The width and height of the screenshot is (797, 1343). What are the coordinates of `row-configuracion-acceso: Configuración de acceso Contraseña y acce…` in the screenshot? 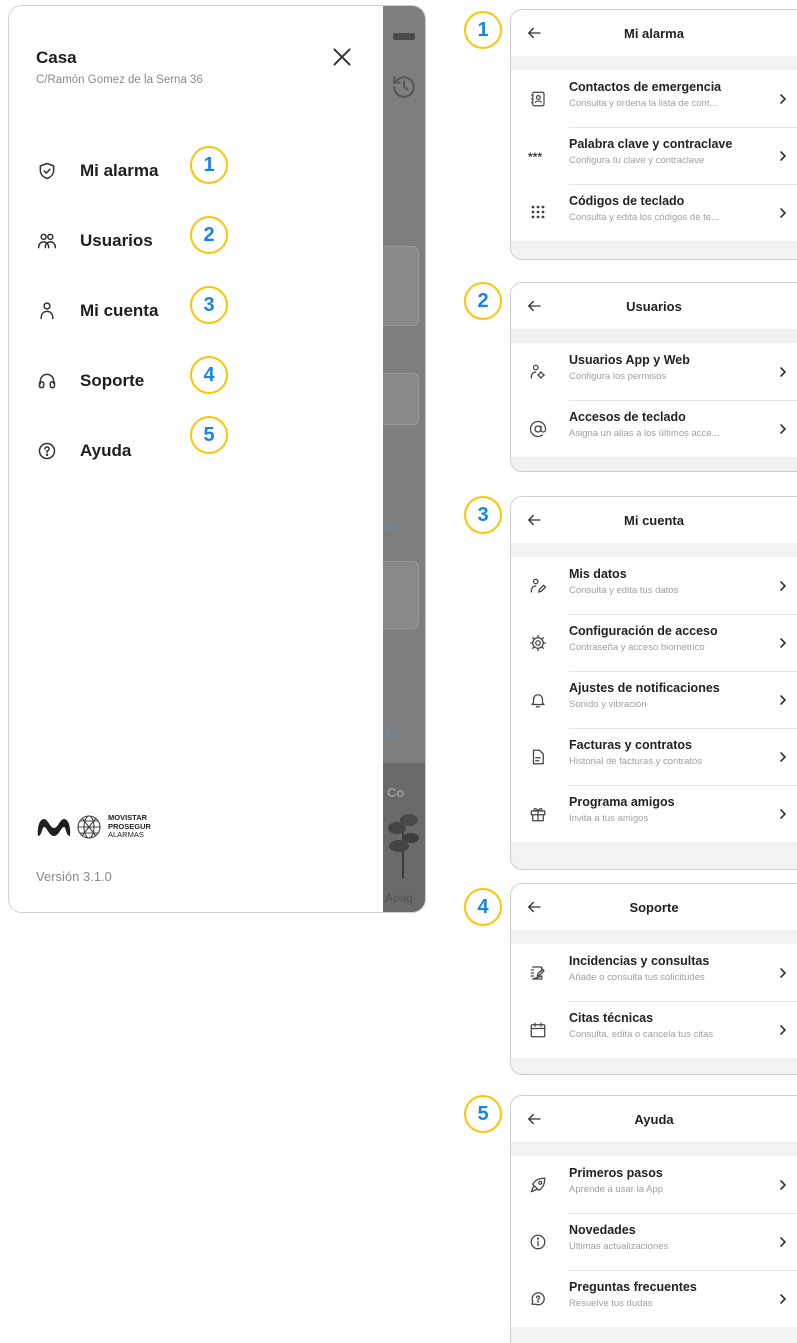 It's located at (654, 642).